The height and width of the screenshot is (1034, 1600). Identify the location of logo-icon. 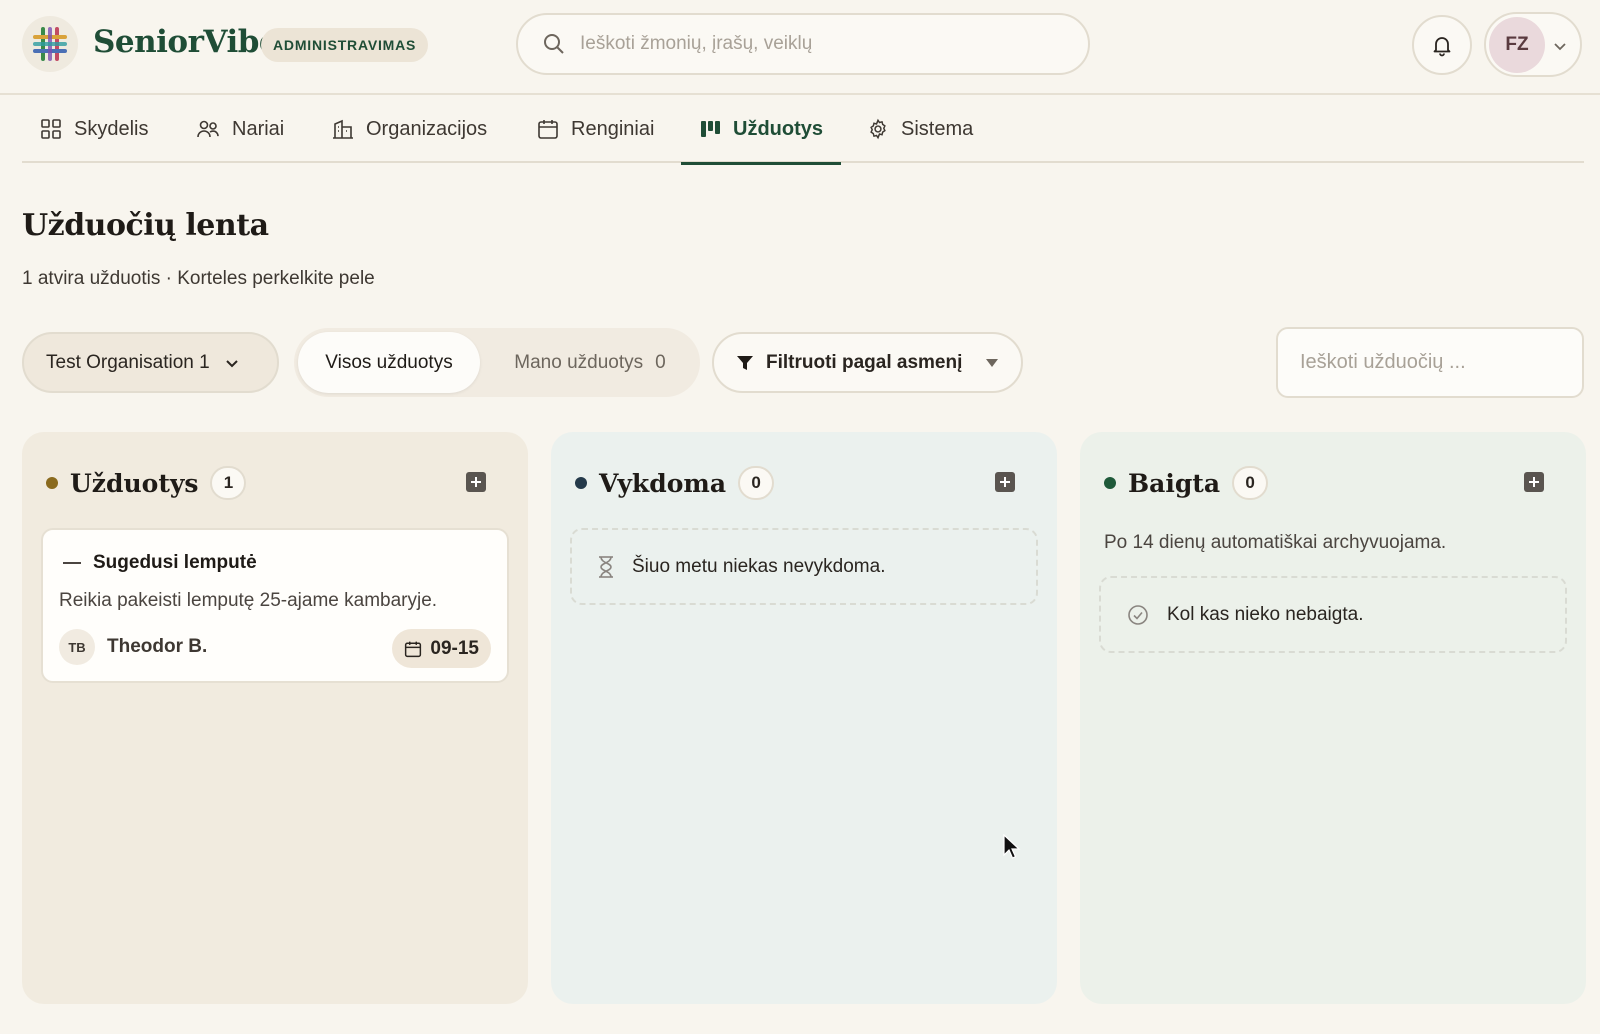
(50, 44).